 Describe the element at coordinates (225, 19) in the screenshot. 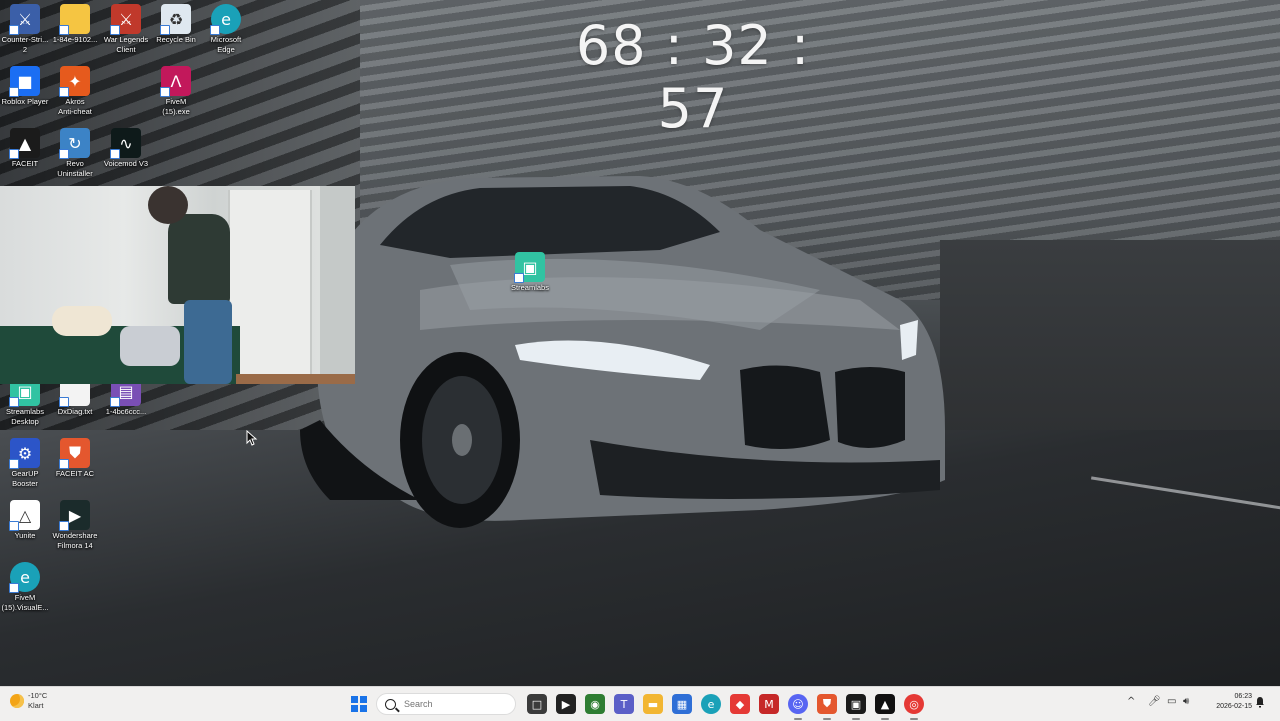

I see `edge-icon: e` at that location.